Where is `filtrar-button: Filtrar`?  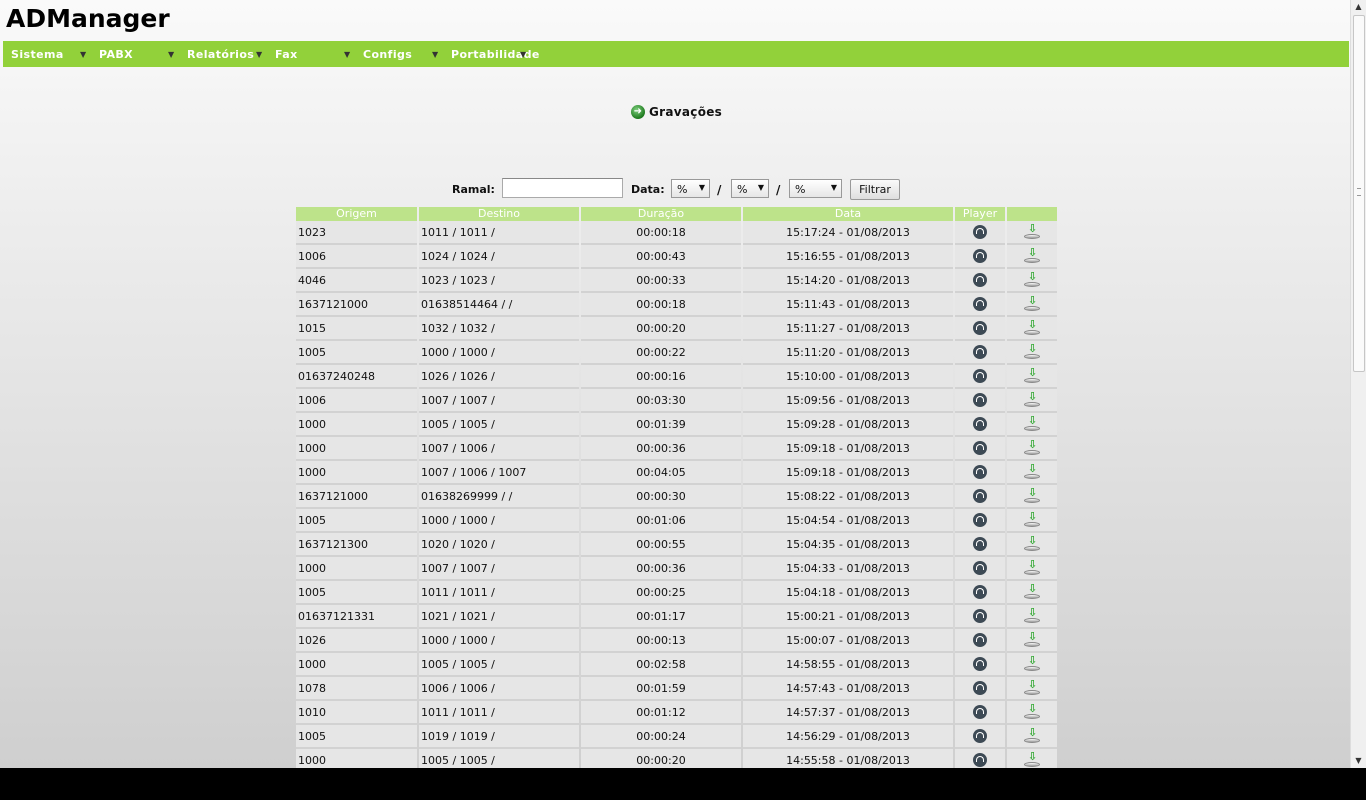
filtrar-button: Filtrar is located at coordinates (875, 189).